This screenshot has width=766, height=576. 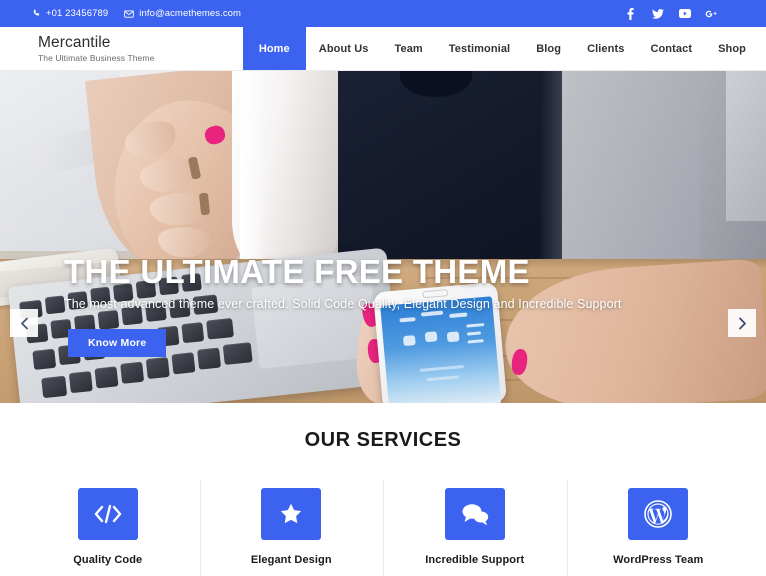 I want to click on contact-info-group: +01 23456789 info@acmethemes.com, so click(x=136, y=13).